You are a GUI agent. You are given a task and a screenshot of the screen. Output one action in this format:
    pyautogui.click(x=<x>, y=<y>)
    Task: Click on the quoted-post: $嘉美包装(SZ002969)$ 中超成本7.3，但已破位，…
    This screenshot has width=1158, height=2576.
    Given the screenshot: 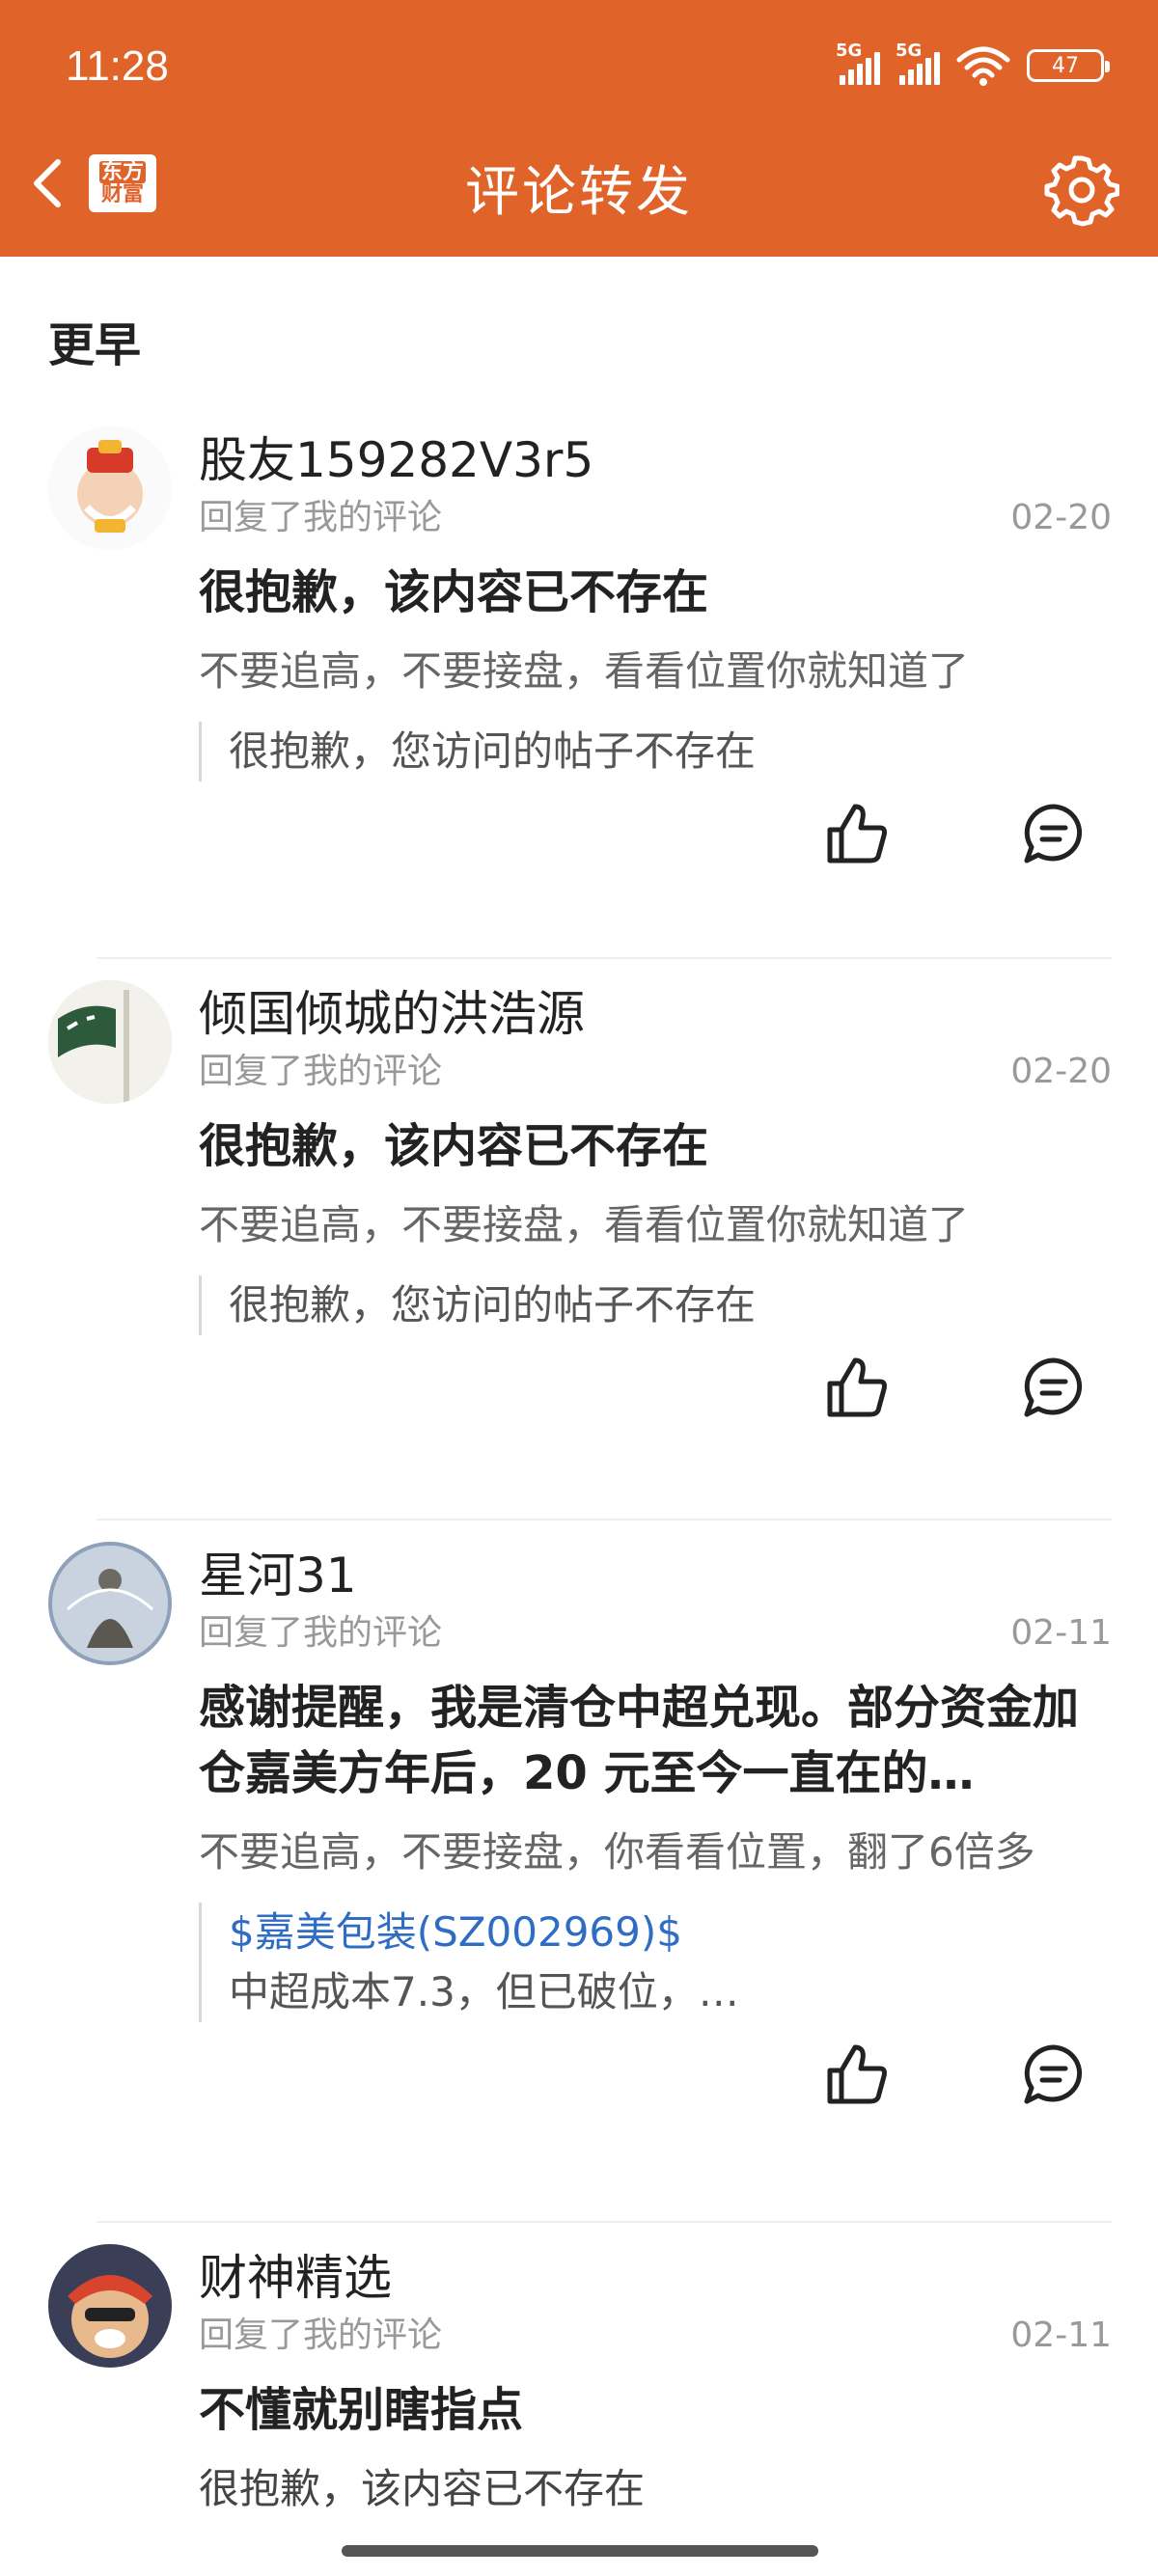 What is the action you would take?
    pyautogui.click(x=655, y=1963)
    